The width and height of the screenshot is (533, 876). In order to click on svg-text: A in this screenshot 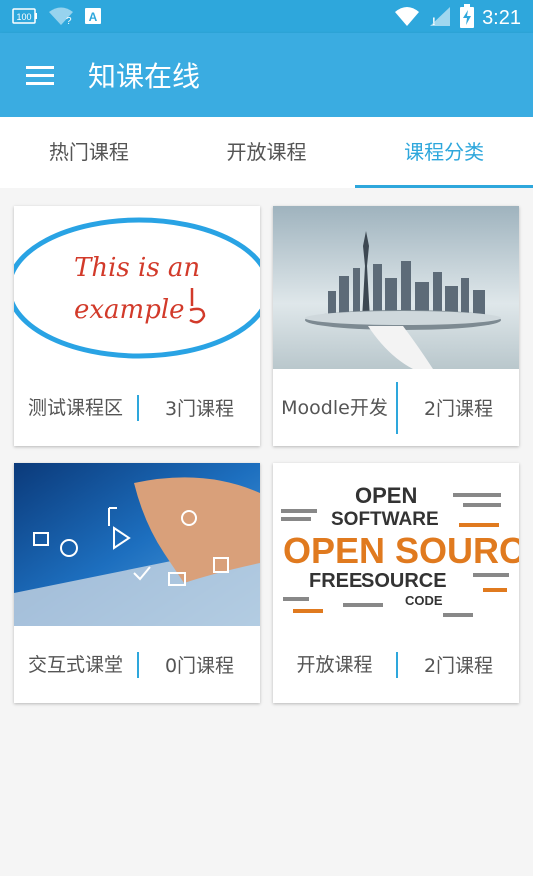, I will do `click(93, 17)`.